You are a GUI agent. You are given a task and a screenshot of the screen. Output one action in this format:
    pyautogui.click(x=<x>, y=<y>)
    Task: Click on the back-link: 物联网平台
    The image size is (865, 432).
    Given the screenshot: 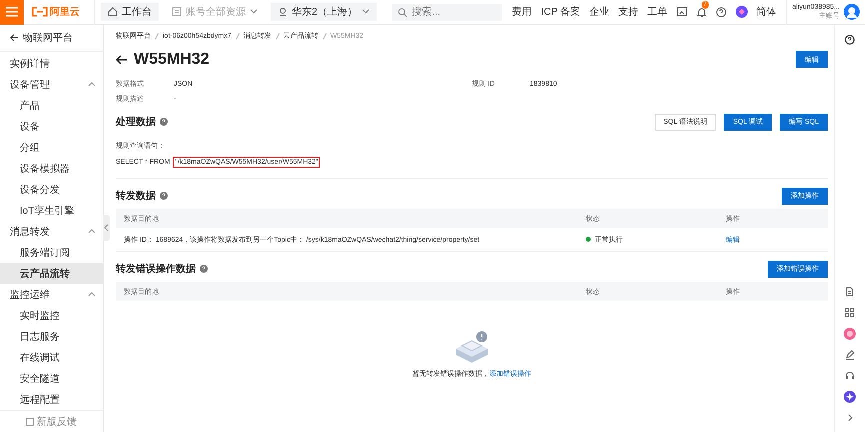 What is the action you would take?
    pyautogui.click(x=51, y=38)
    